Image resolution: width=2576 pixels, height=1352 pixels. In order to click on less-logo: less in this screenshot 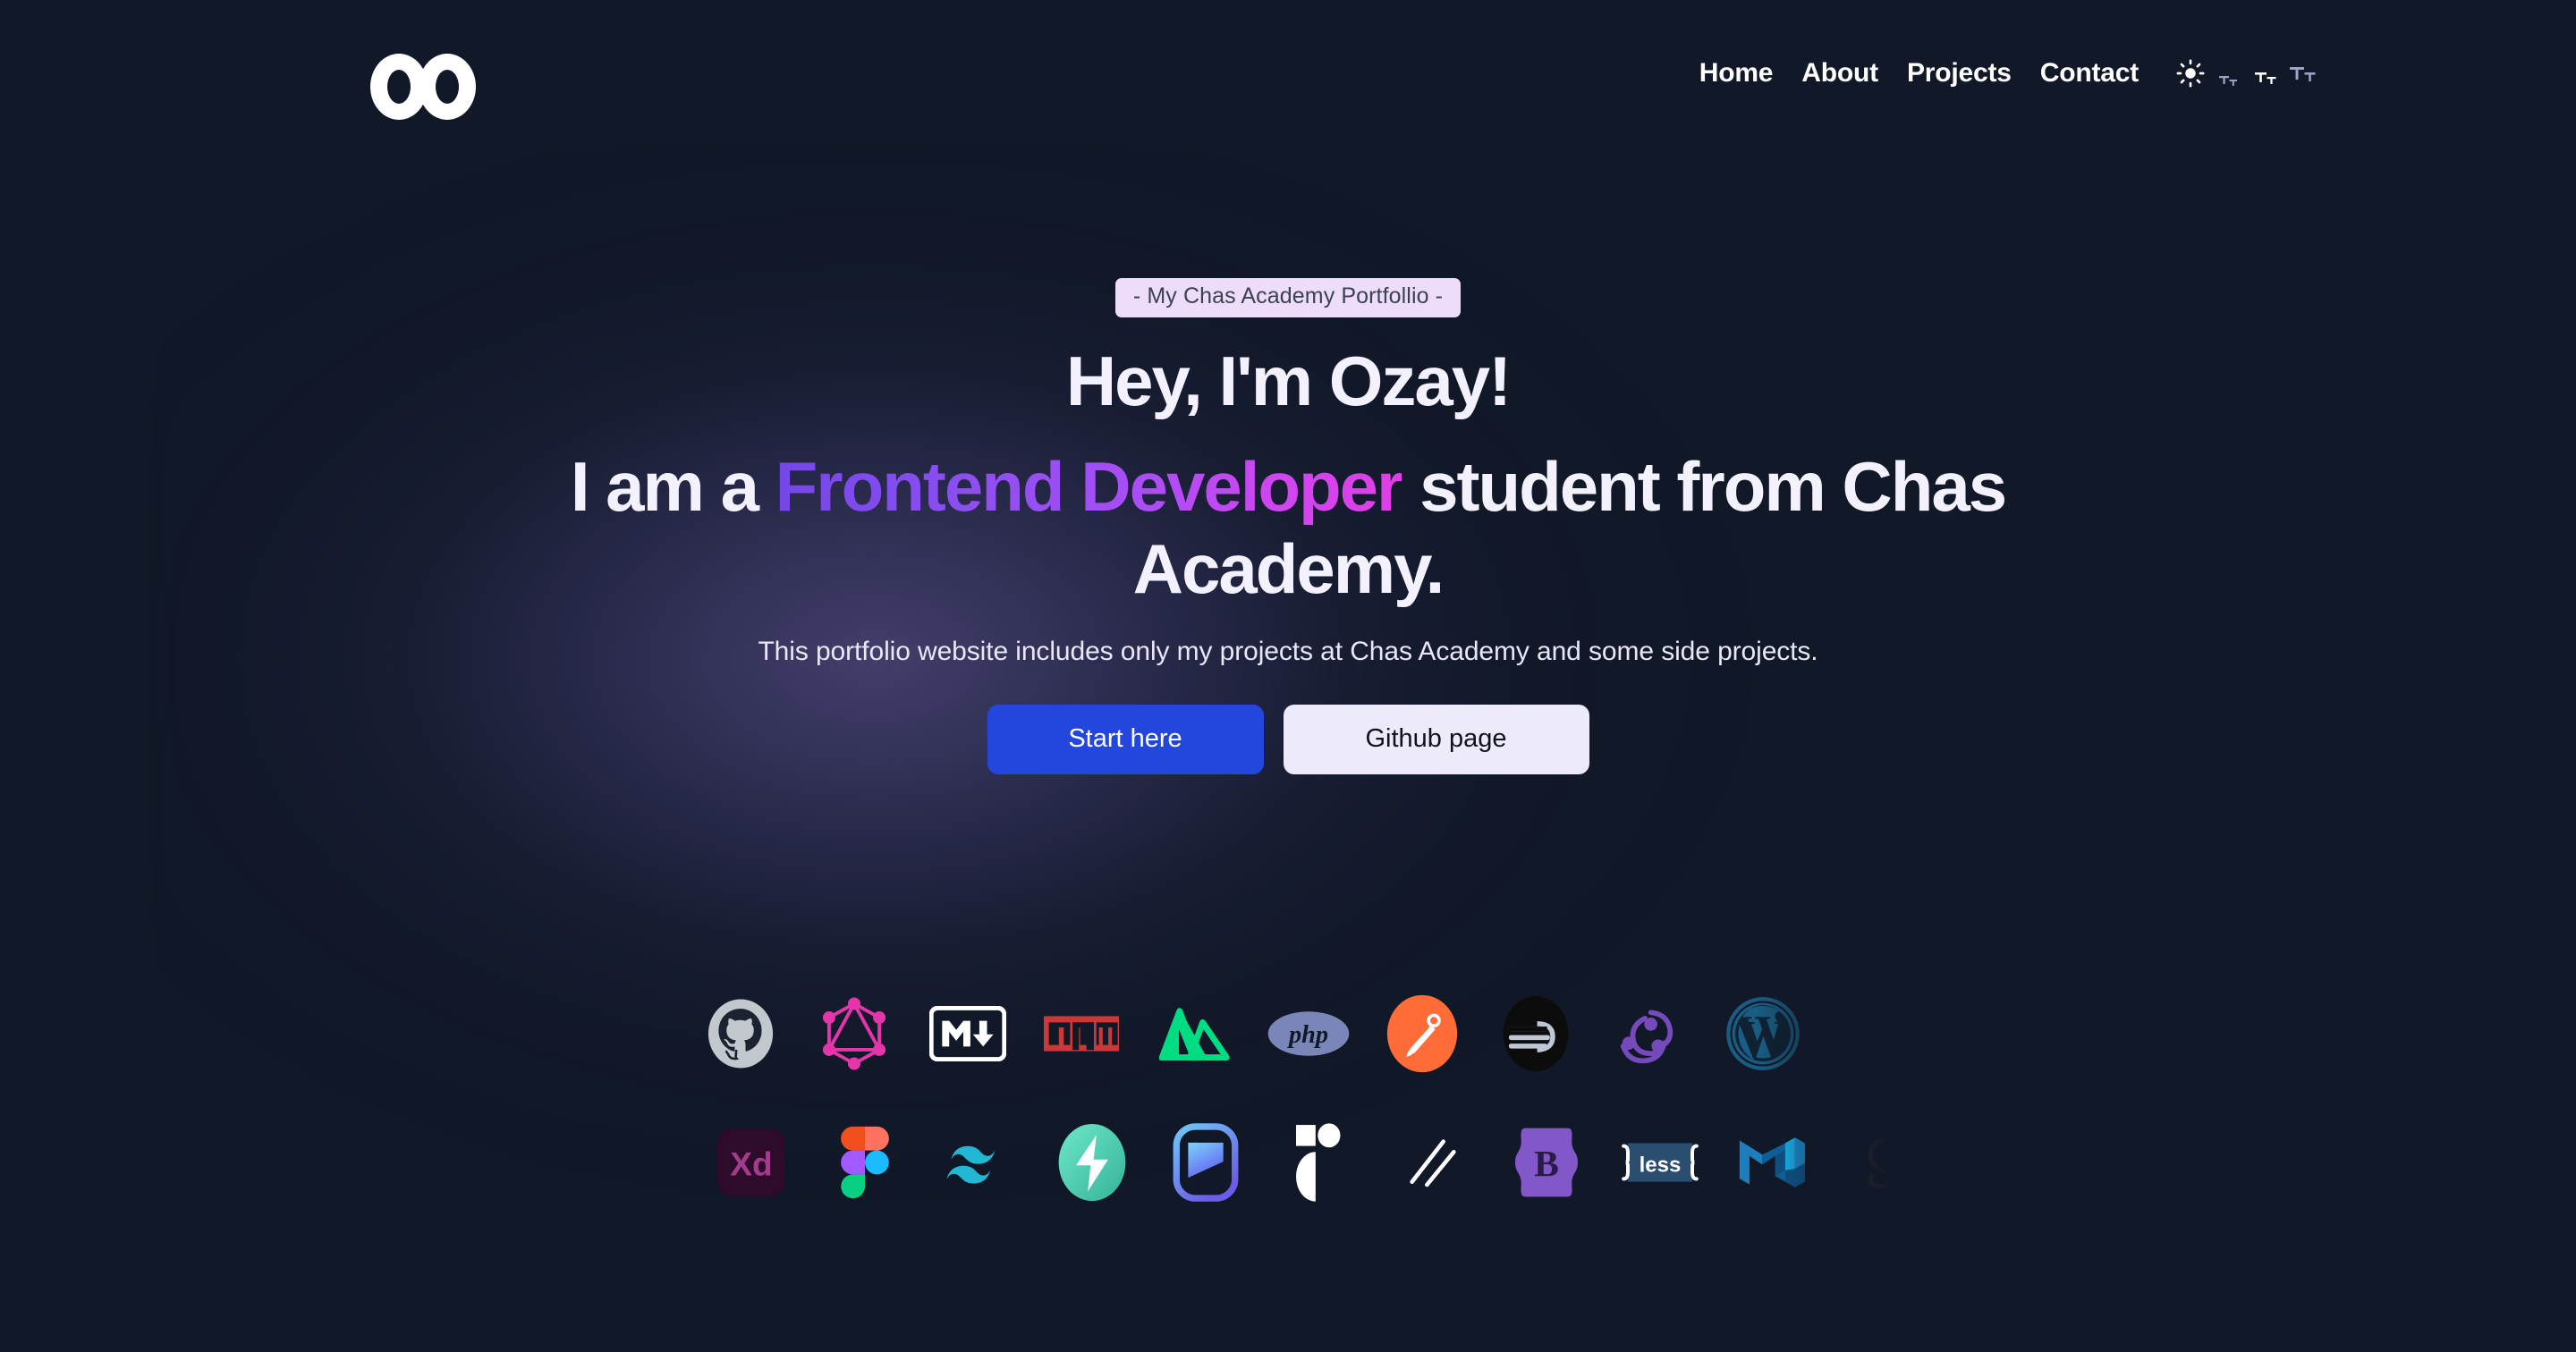, I will do `click(1659, 1162)`.